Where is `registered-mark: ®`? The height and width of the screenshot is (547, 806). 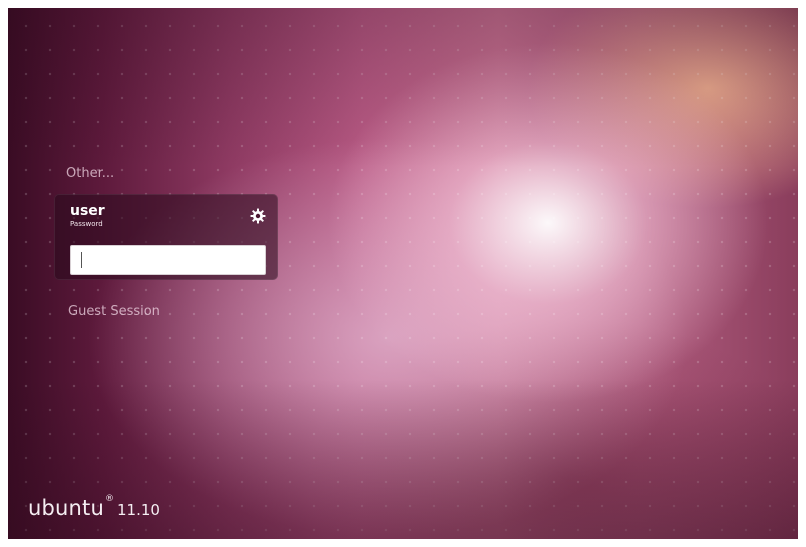
registered-mark: ® is located at coordinates (110, 499).